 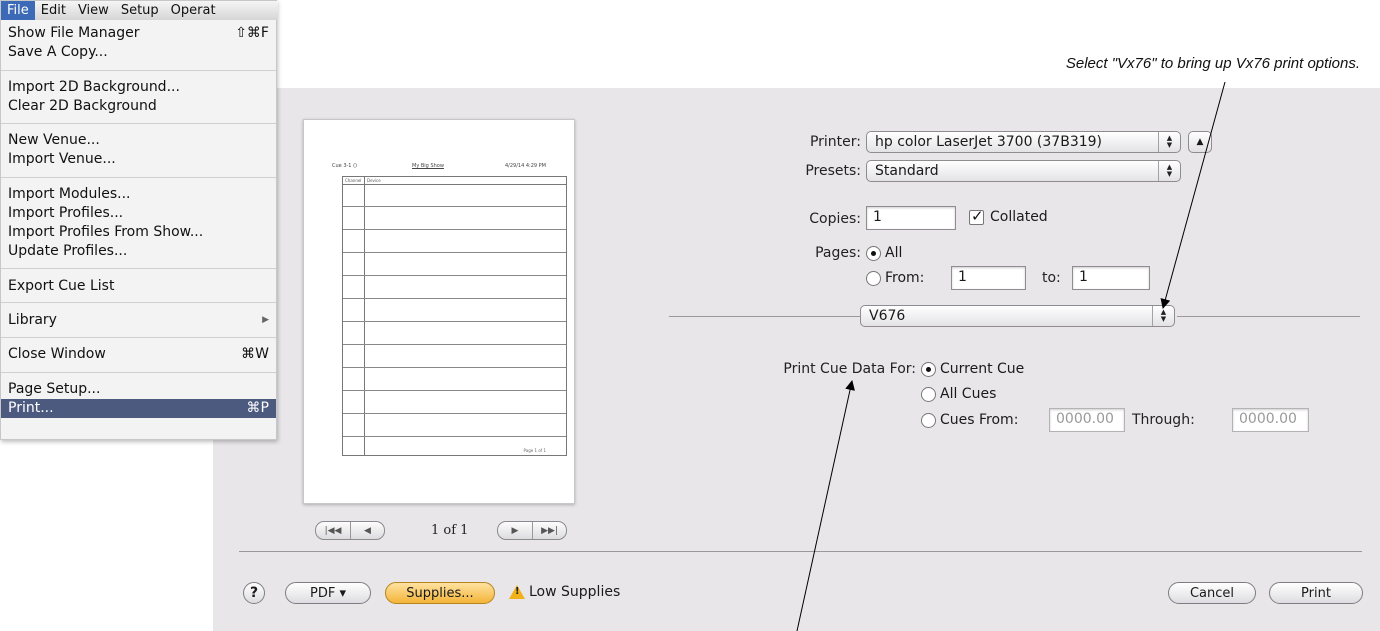 I want to click on cues-from-label: Cues From:, so click(x=979, y=420).